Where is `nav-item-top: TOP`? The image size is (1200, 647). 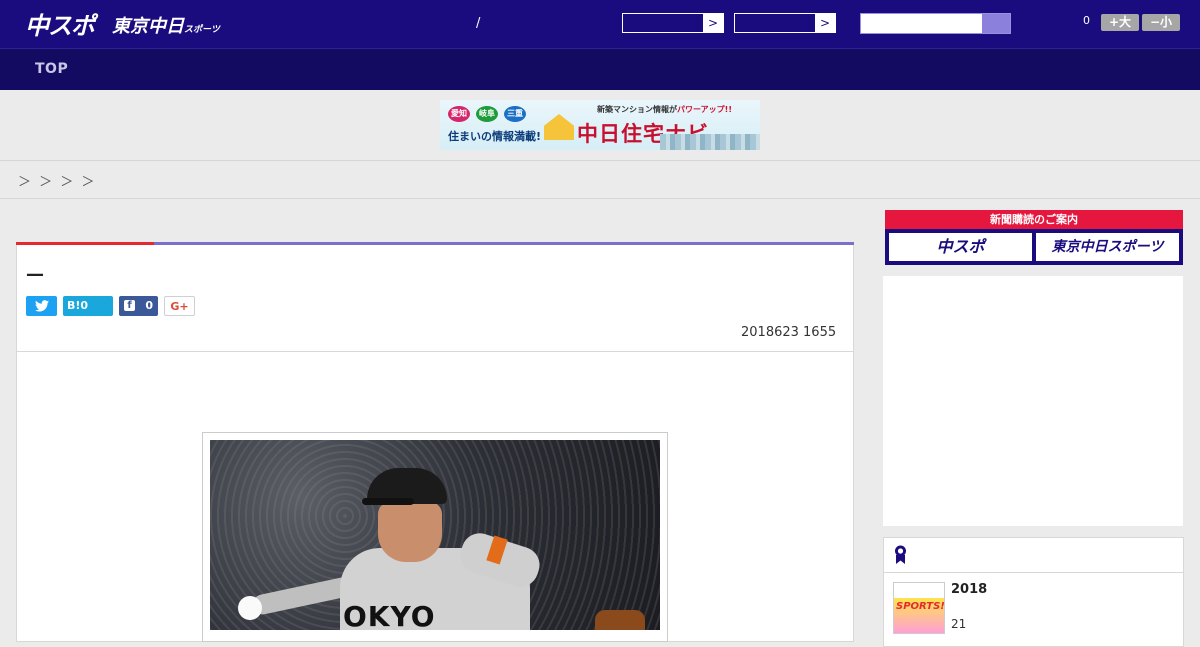
nav-item-top: TOP is located at coordinates (51, 69).